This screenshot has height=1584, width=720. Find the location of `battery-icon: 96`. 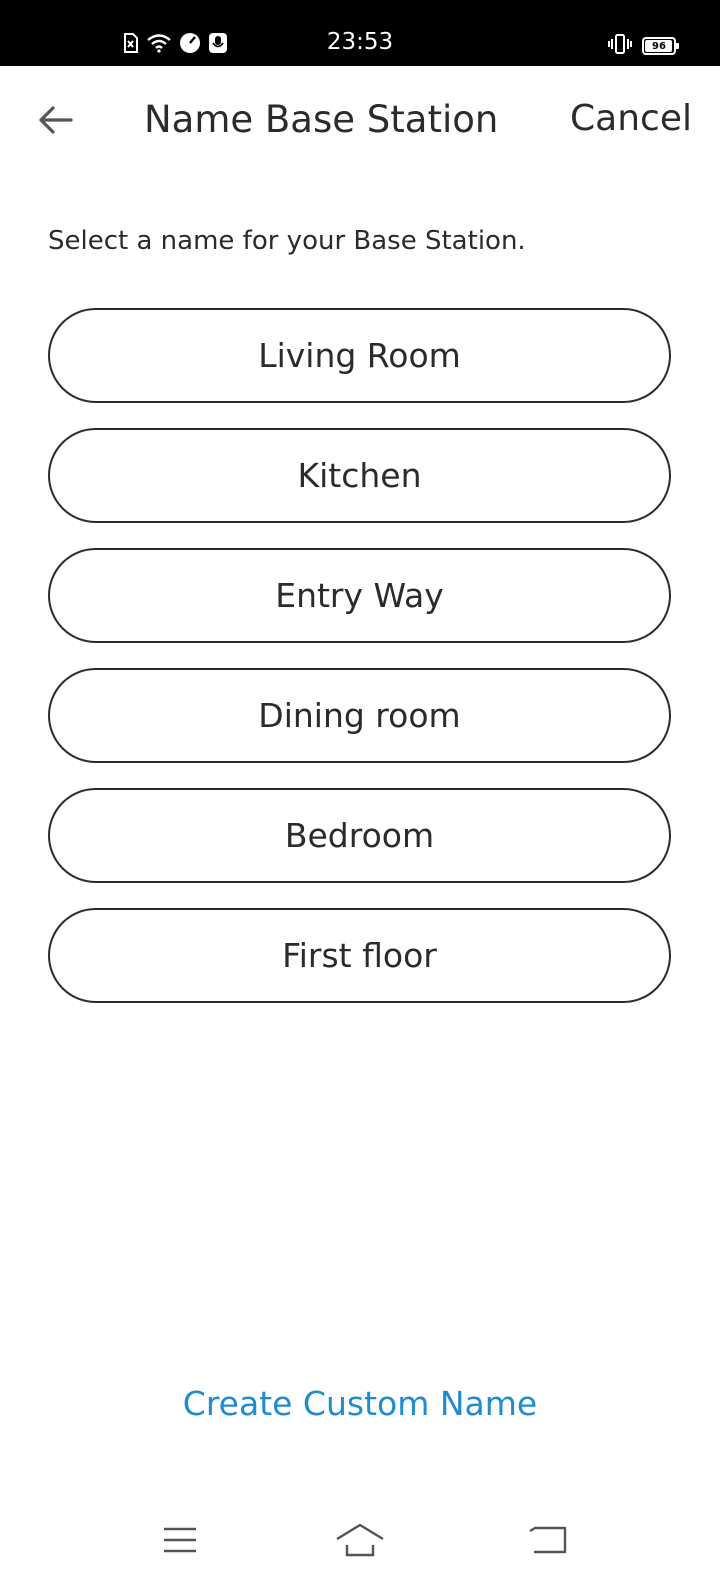

battery-icon: 96 is located at coordinates (660, 46).